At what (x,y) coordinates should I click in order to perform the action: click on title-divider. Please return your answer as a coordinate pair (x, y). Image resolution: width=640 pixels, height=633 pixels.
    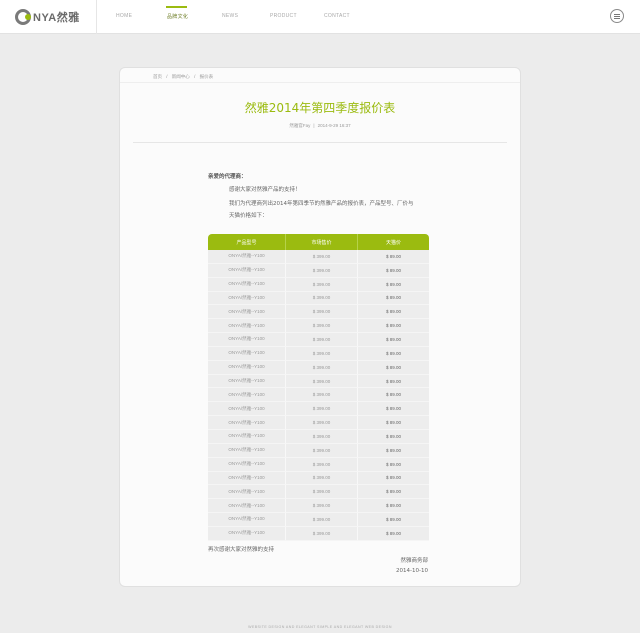
    Looking at the image, I should click on (320, 142).